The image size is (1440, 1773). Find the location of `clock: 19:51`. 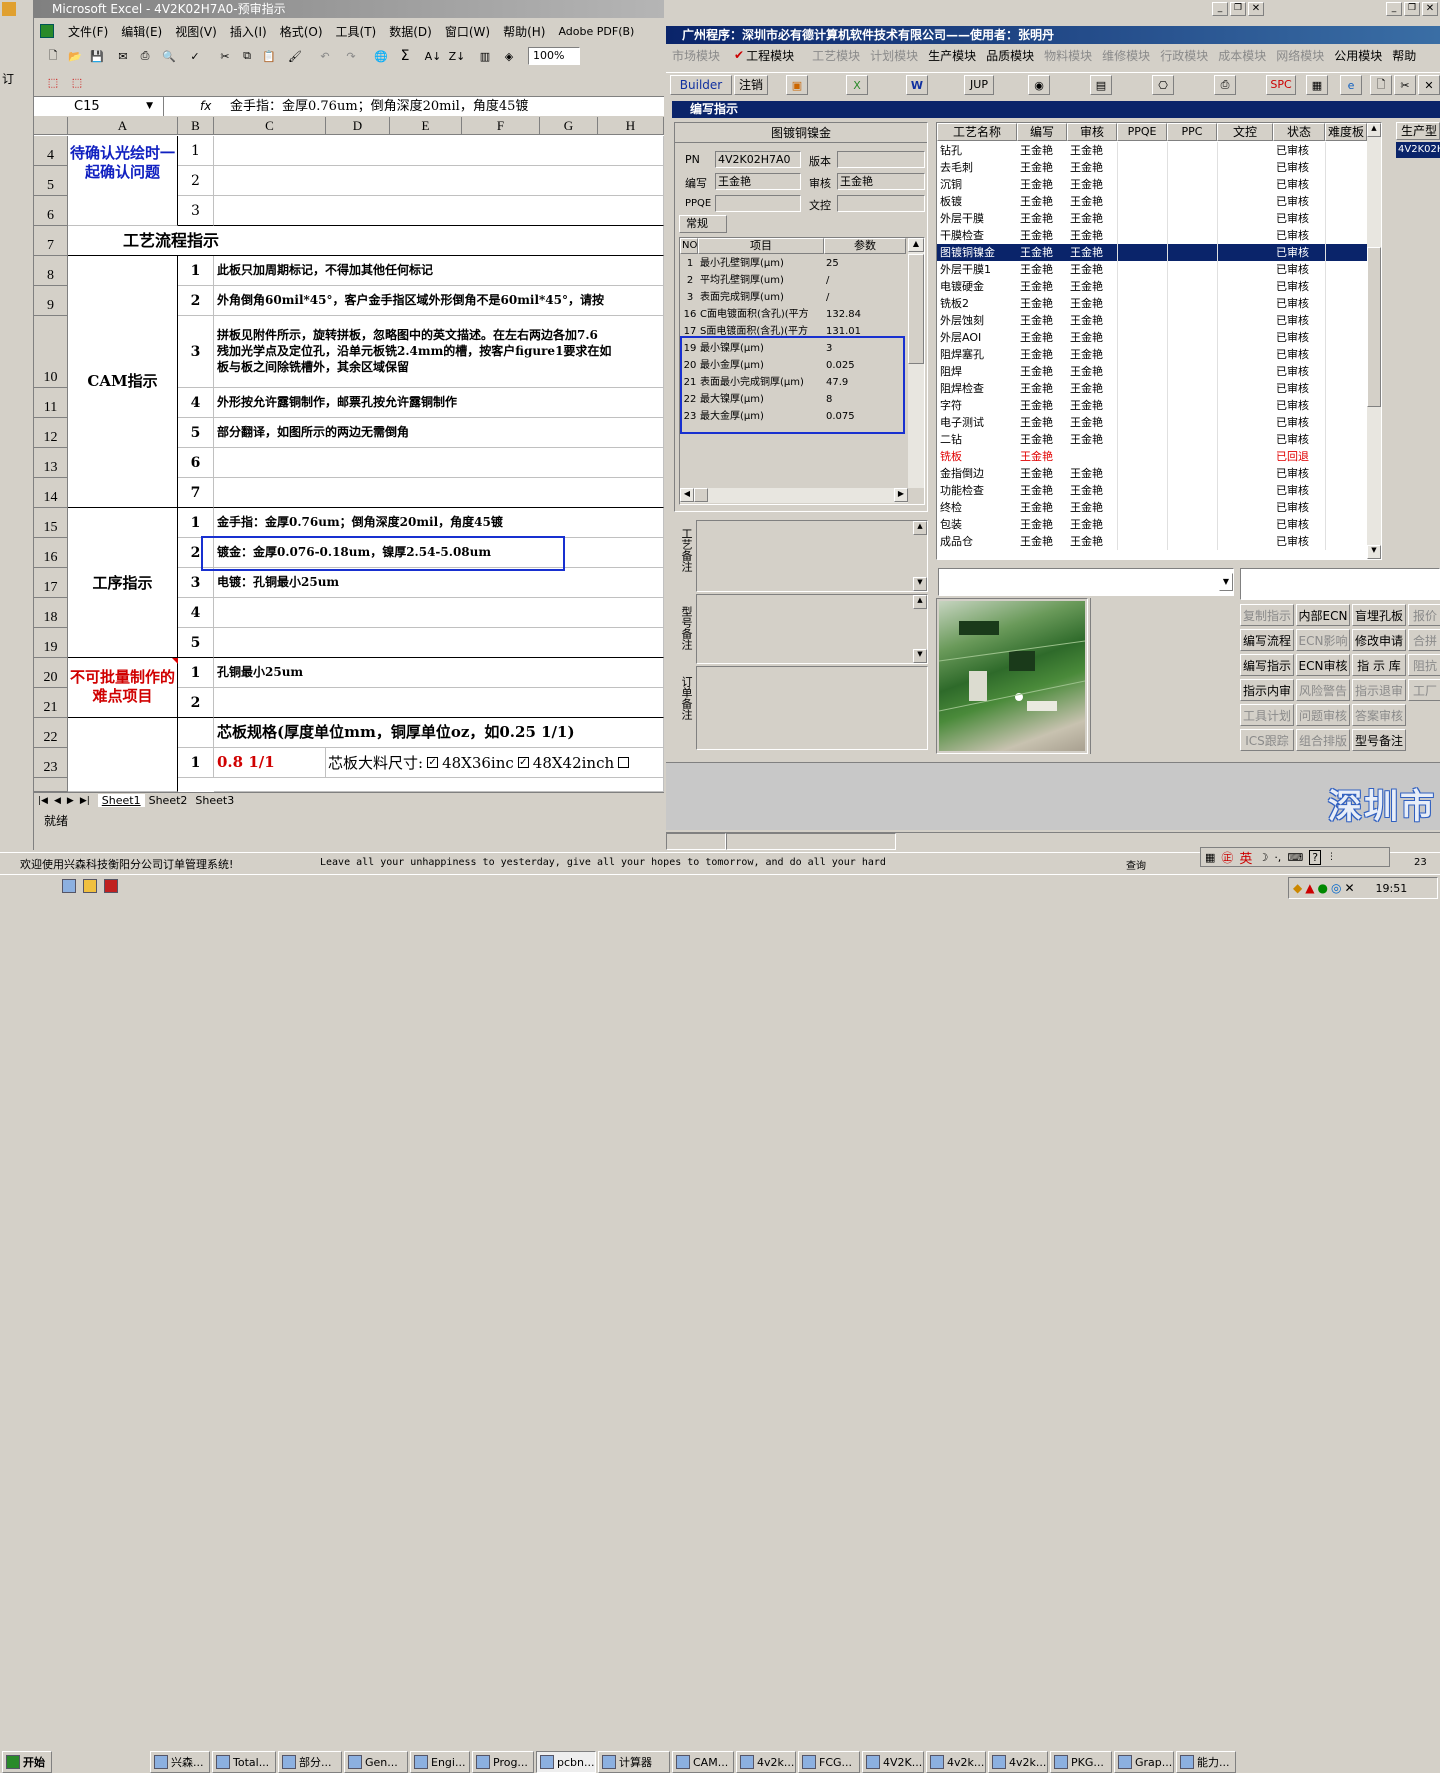

clock: 19:51 is located at coordinates (1392, 888).